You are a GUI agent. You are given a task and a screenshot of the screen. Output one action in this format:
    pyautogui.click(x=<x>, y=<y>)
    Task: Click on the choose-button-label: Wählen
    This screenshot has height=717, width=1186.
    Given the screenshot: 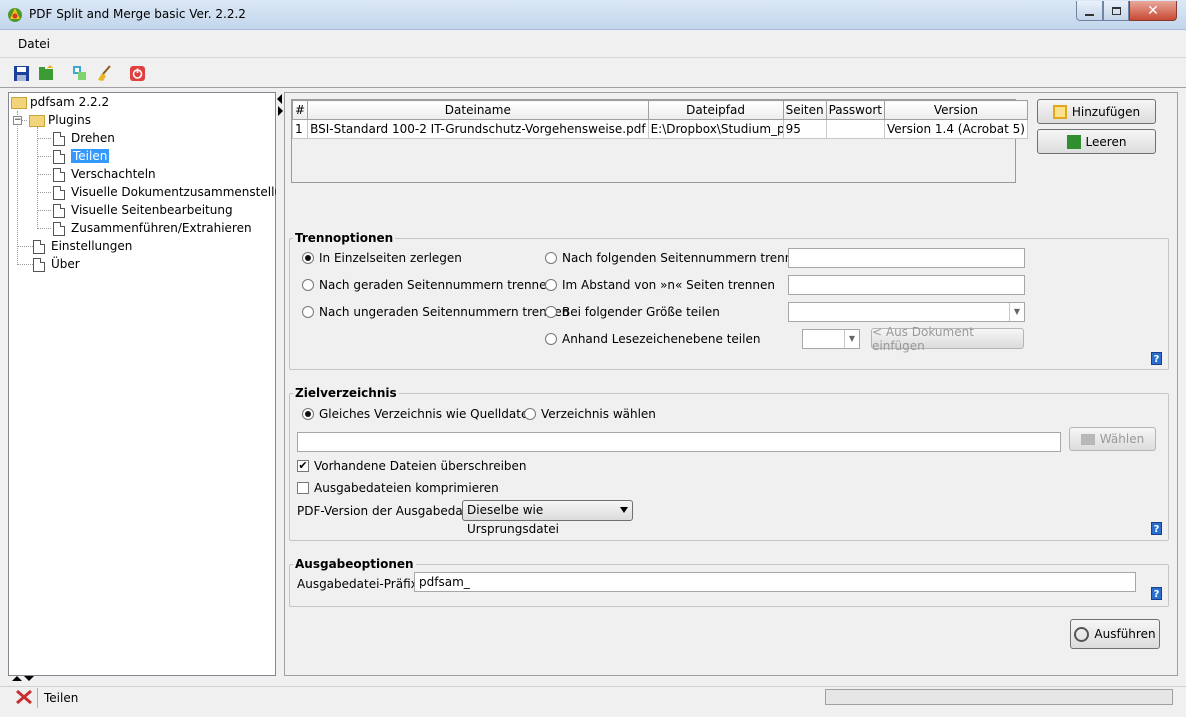 What is the action you would take?
    pyautogui.click(x=1122, y=439)
    